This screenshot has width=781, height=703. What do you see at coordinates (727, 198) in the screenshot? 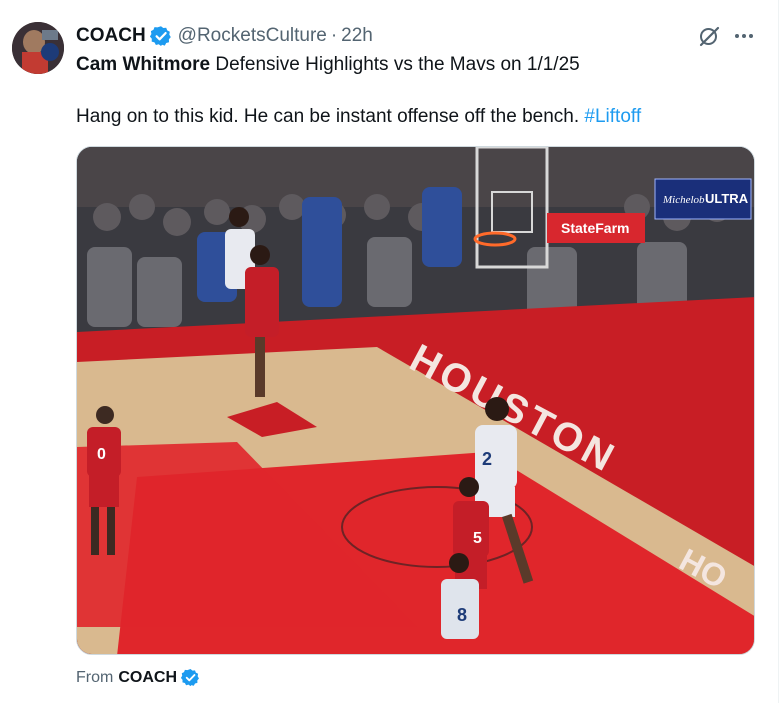
I see `ultra-sign-text: ULTRA` at bounding box center [727, 198].